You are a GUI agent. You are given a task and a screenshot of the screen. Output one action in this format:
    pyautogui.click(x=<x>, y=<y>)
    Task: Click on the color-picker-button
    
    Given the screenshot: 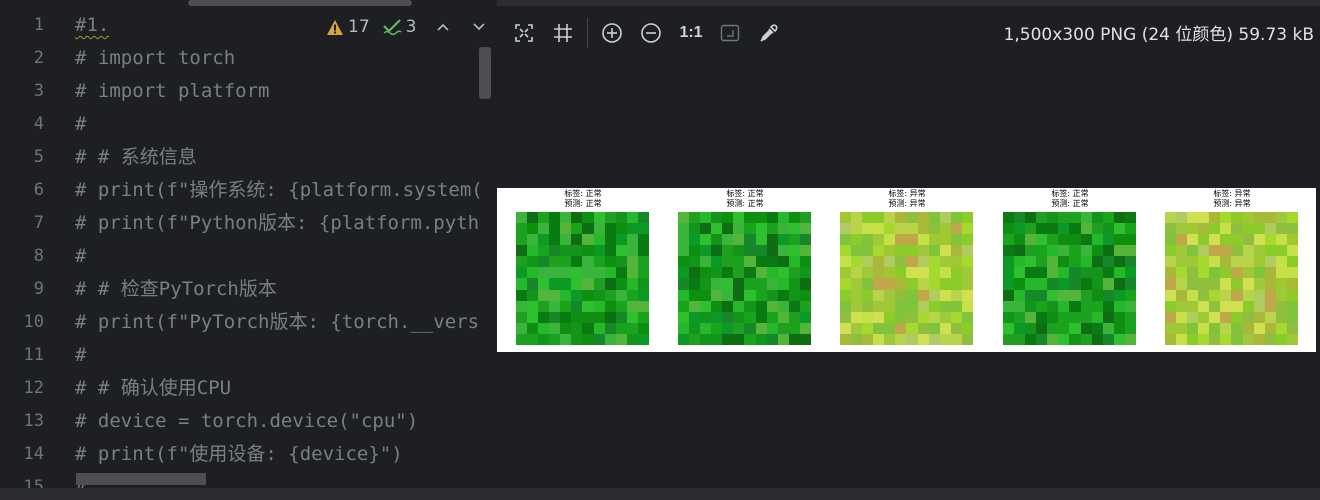 What is the action you would take?
    pyautogui.click(x=769, y=33)
    